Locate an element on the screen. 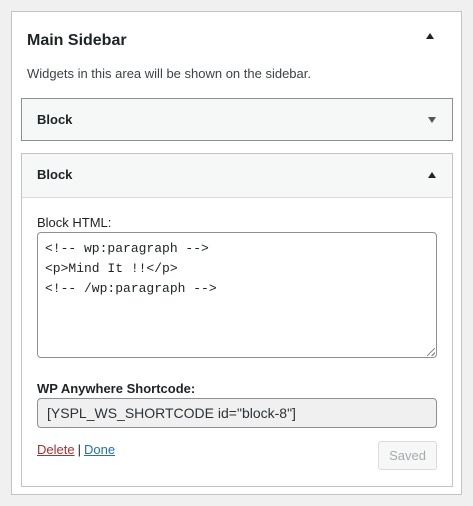 This screenshot has height=506, width=473. sidebar-title: Main Sidebar is located at coordinates (77, 40).